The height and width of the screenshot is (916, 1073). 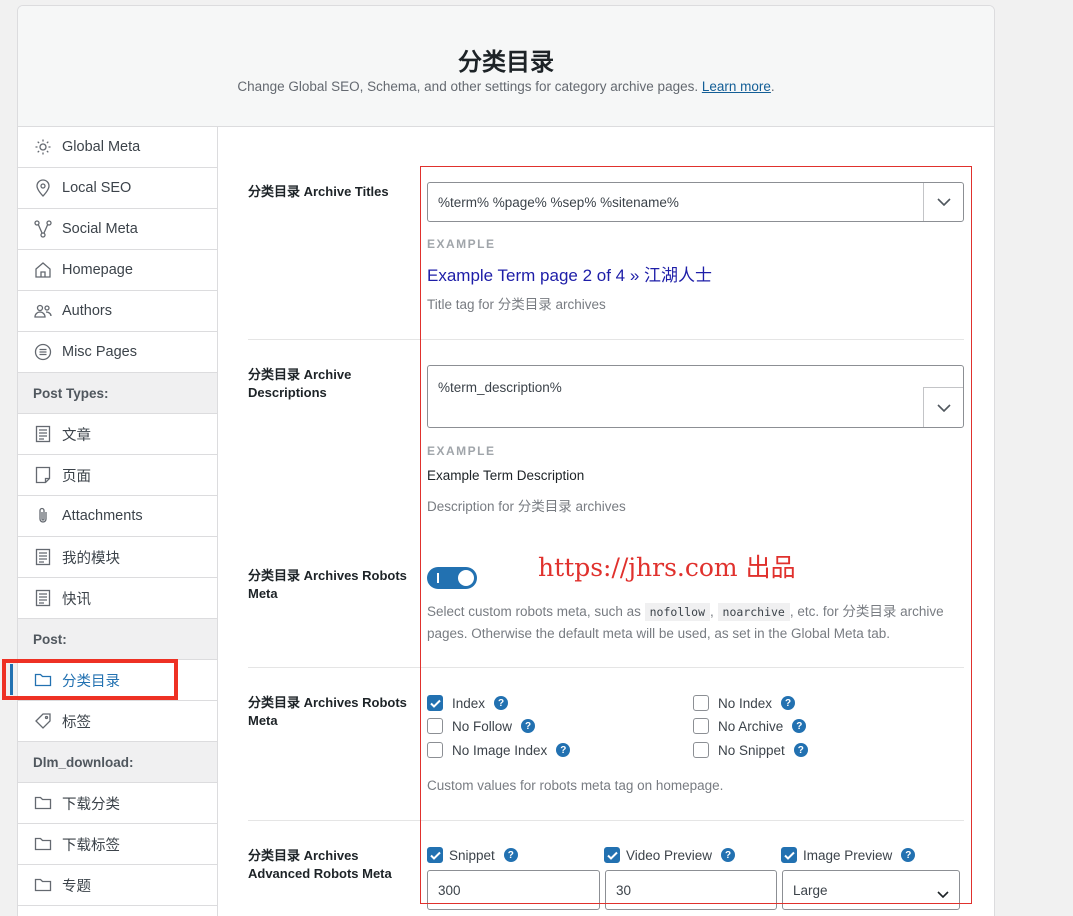 I want to click on desc-text: Select custom robots meta, such as, so click(x=534, y=611).